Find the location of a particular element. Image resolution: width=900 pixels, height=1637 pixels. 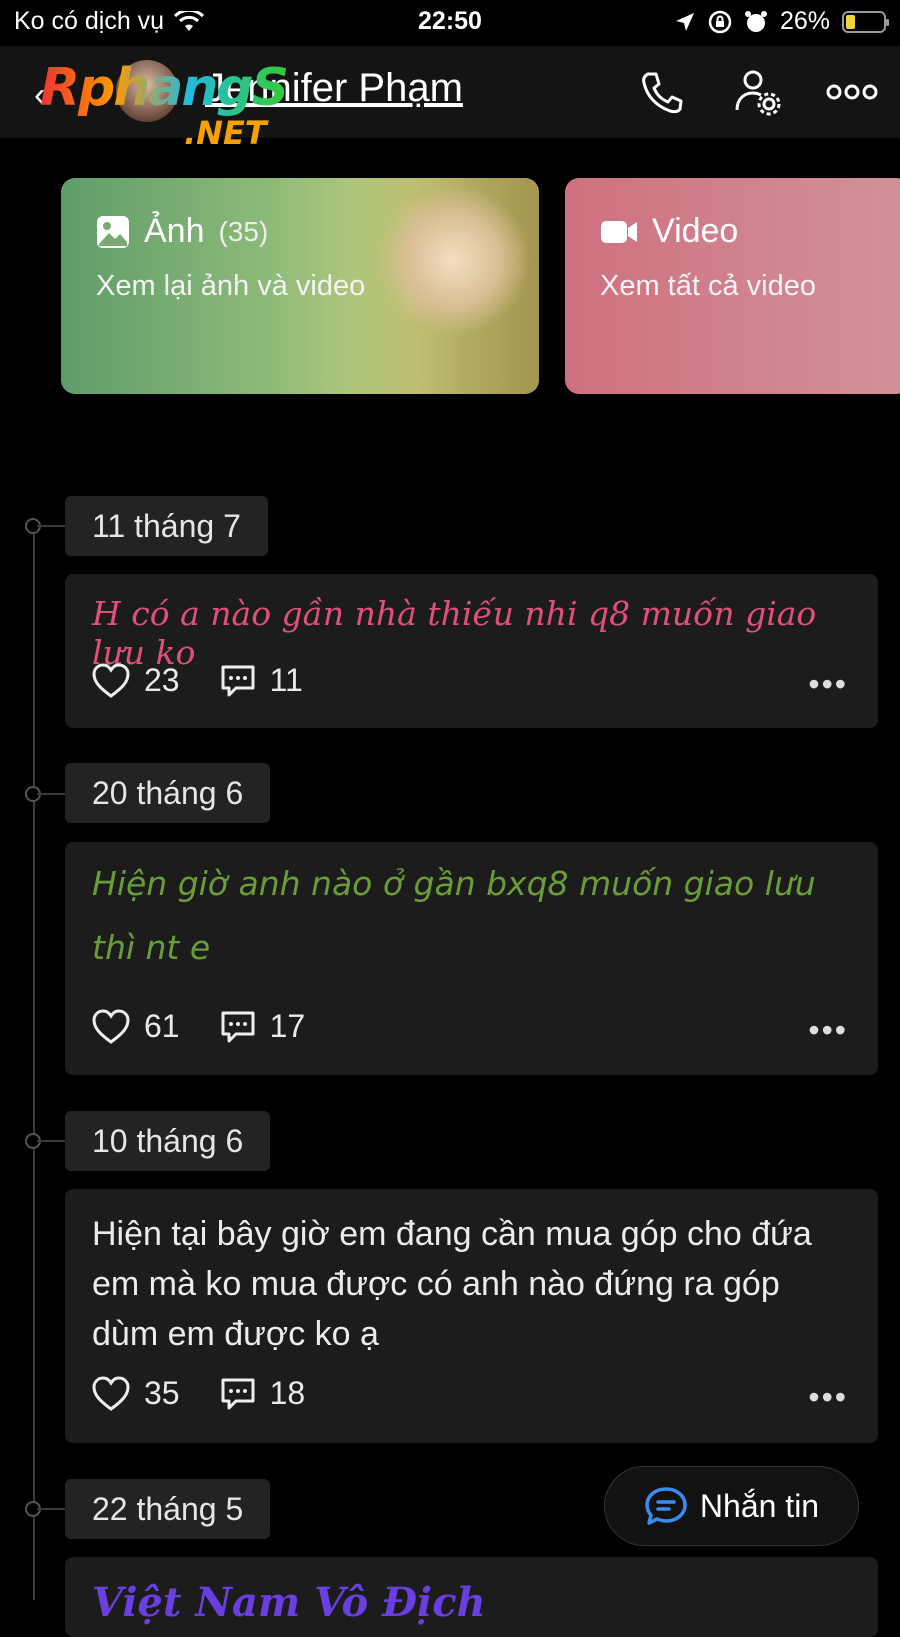

image-icon is located at coordinates (113, 231).